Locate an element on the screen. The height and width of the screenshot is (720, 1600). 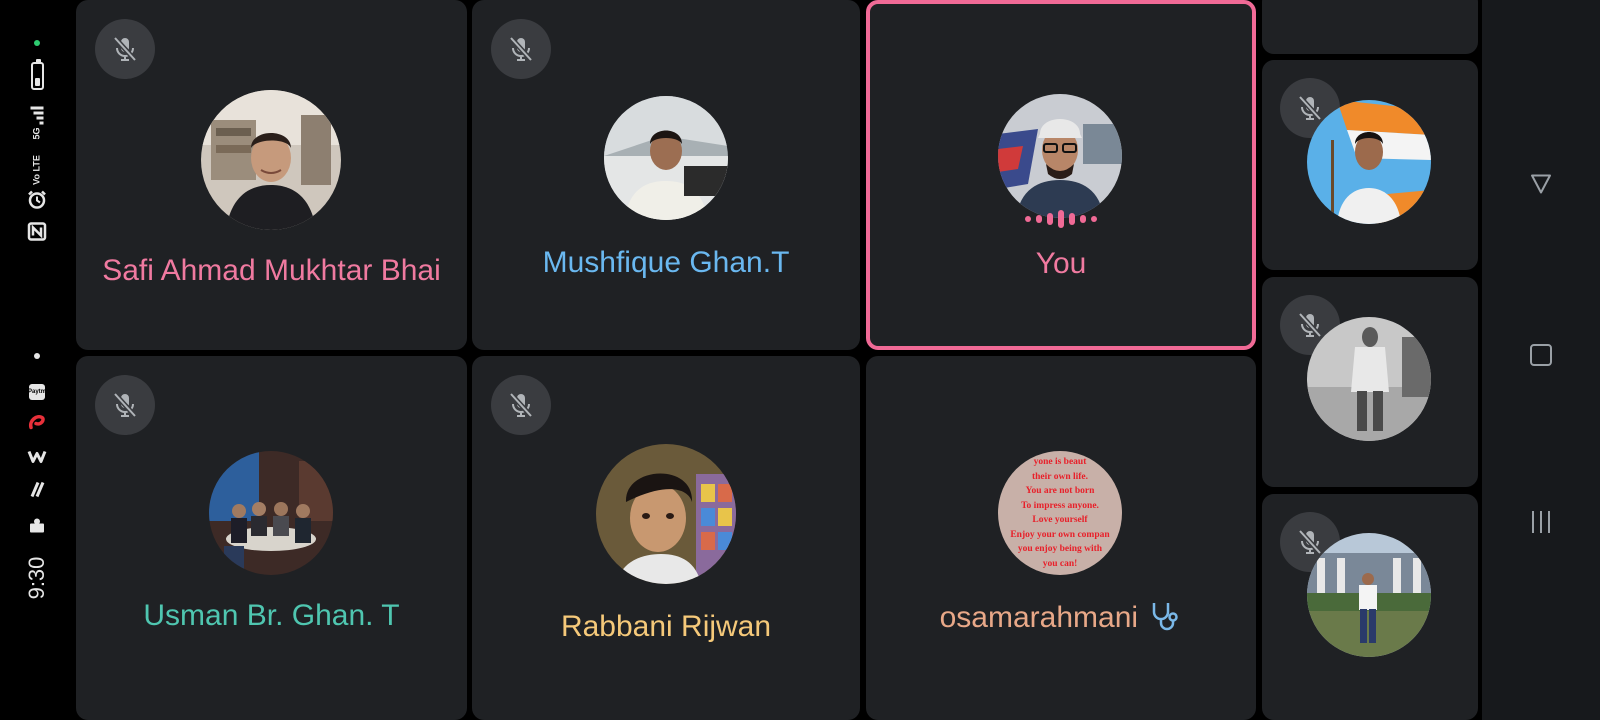
participant-name: Mushfique Ghan.T is located at coordinates (666, 263).